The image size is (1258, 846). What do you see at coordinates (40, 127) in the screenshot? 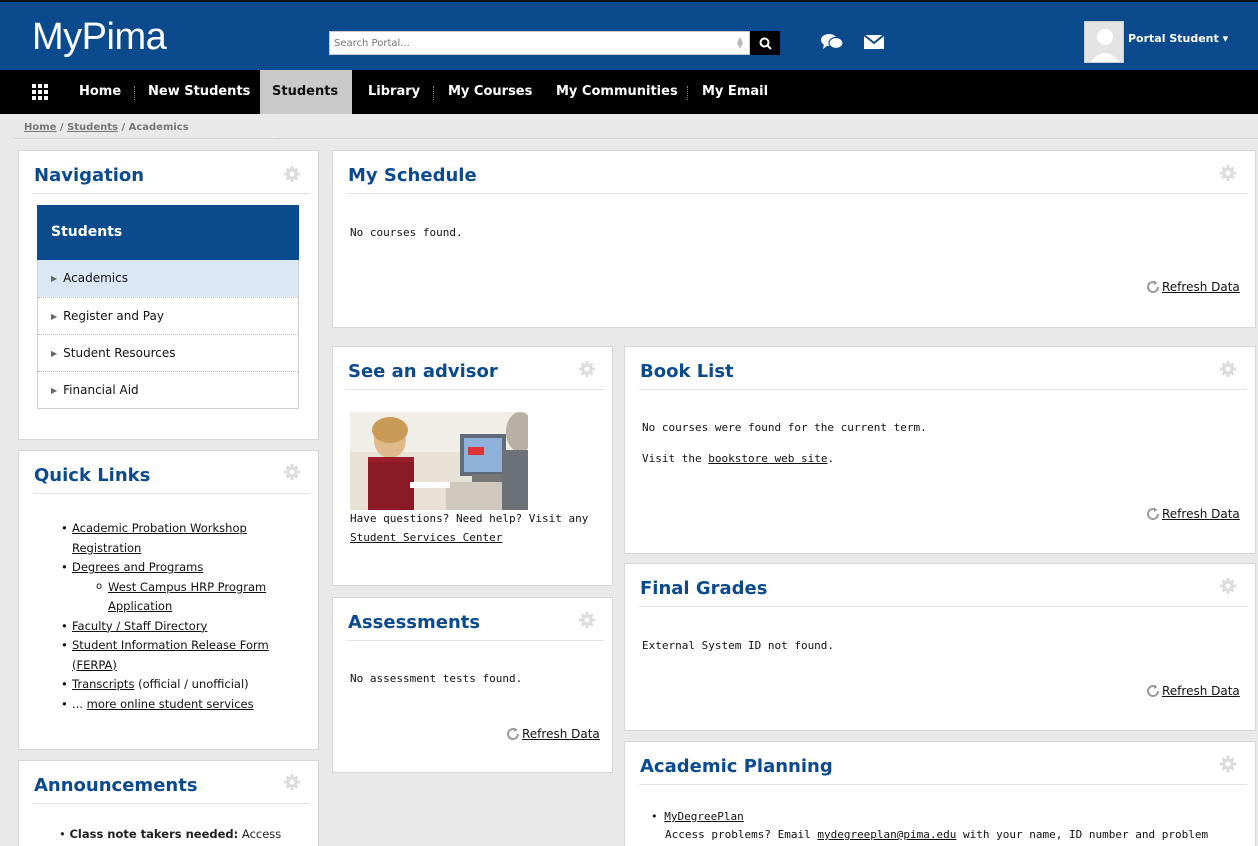
I see `breadcrumb-home: Home` at bounding box center [40, 127].